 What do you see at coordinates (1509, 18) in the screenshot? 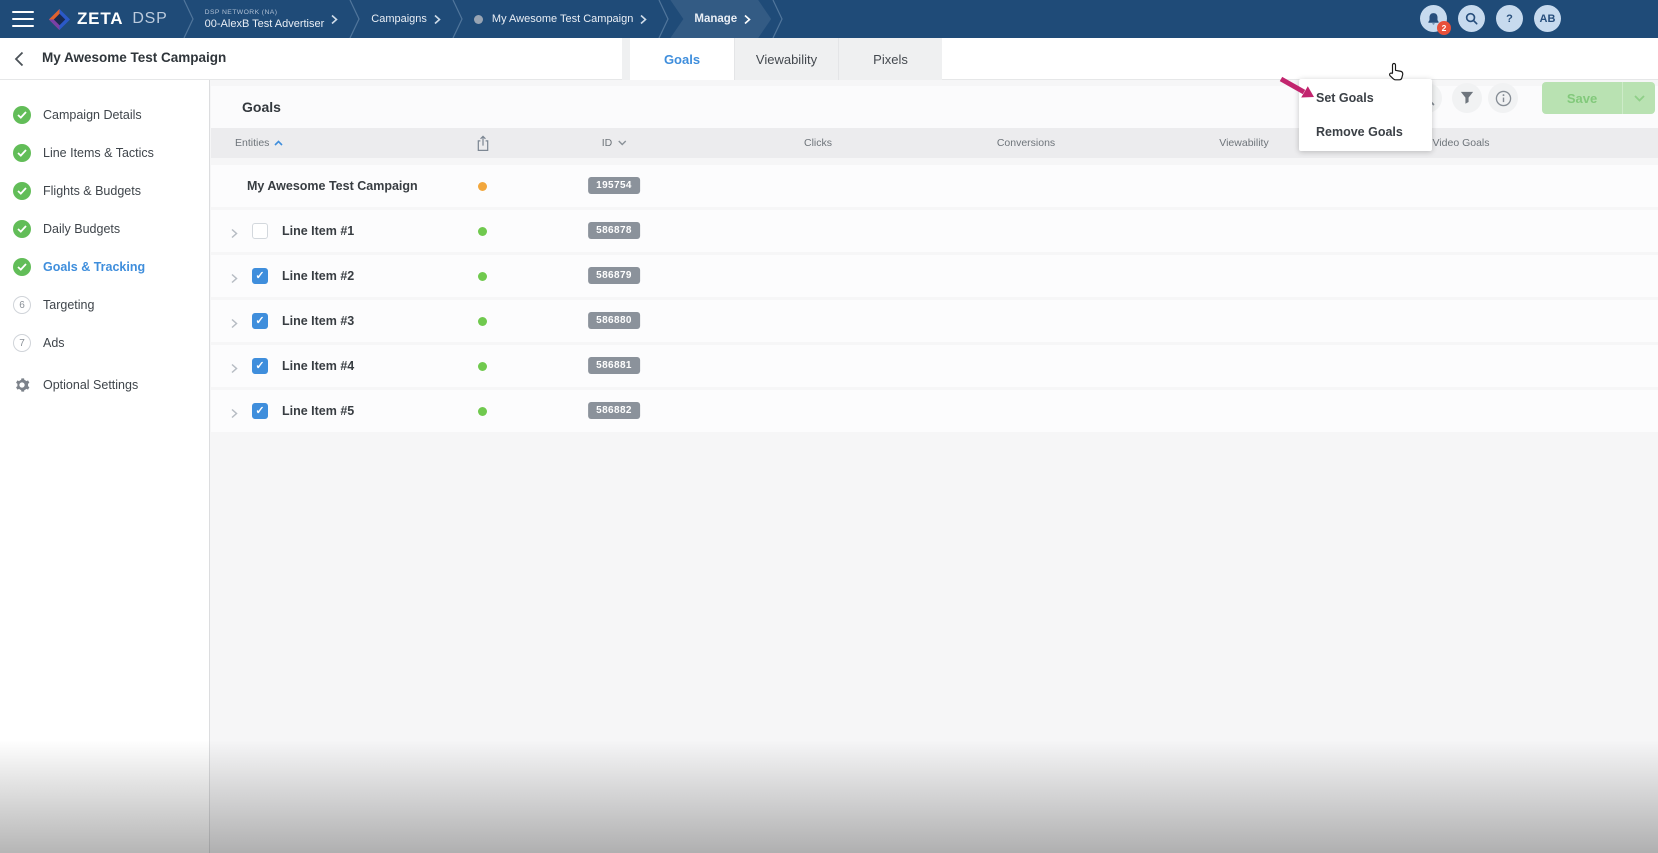
I see `help-button: ?` at bounding box center [1509, 18].